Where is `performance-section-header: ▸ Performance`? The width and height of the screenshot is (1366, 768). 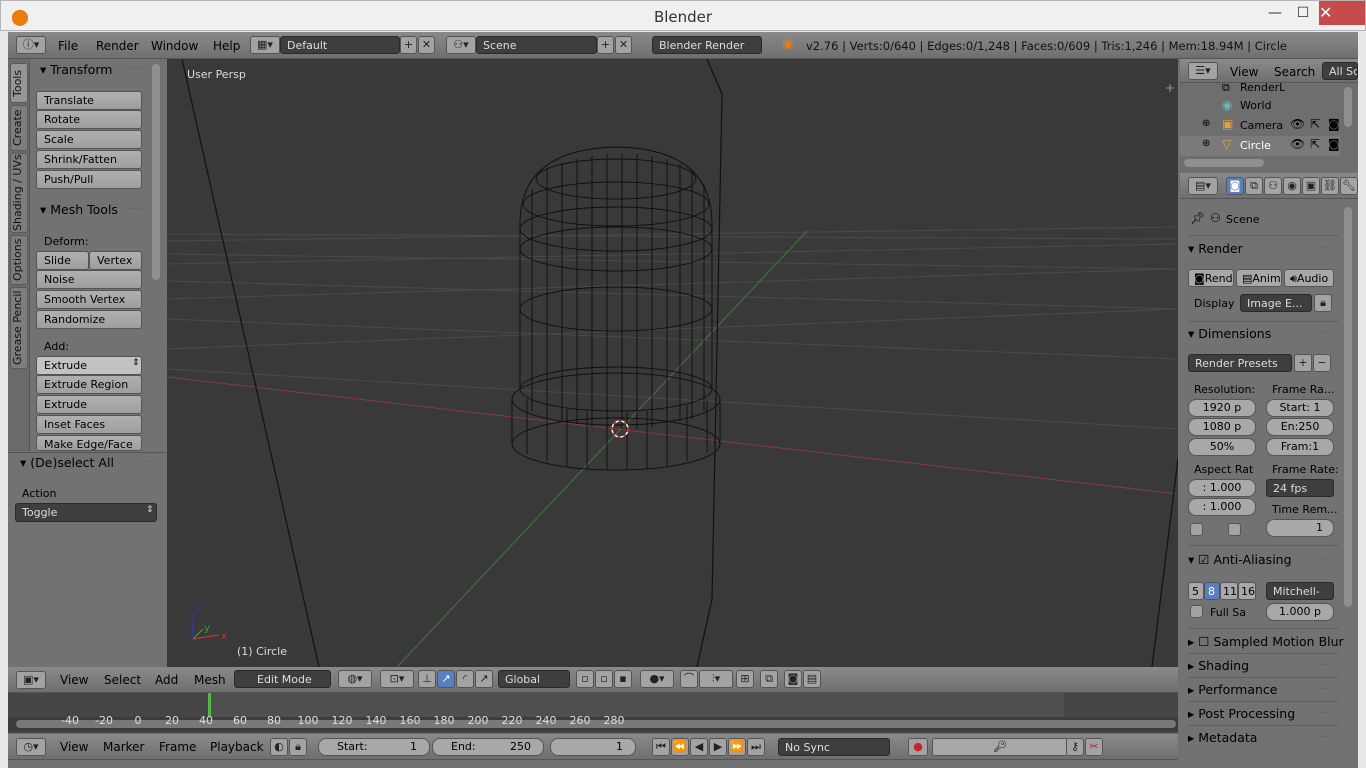 performance-section-header: ▸ Performance is located at coordinates (1263, 689).